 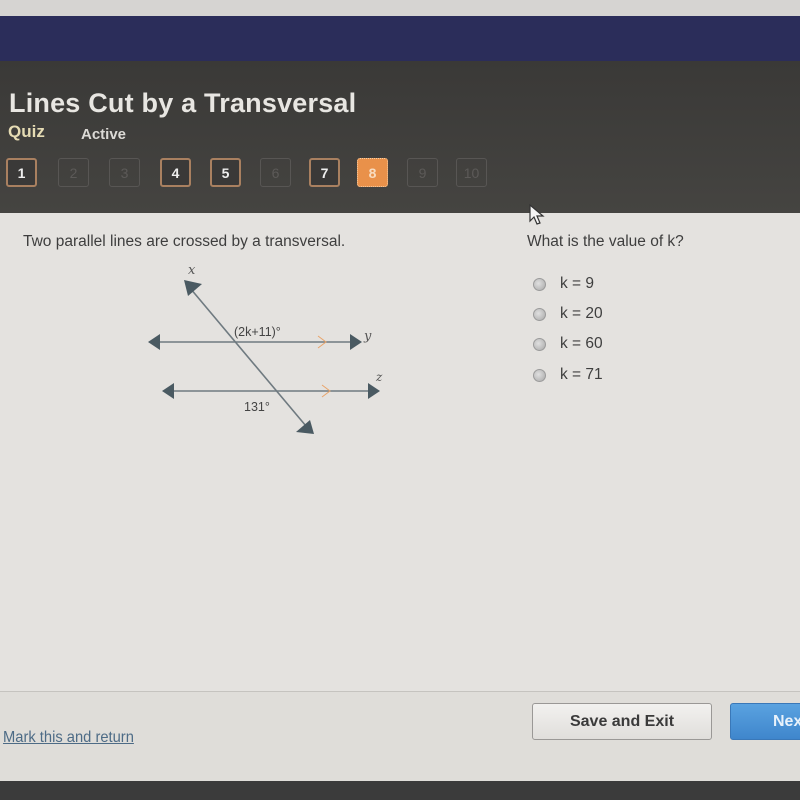 I want to click on question-button-1: 1, so click(x=21, y=172).